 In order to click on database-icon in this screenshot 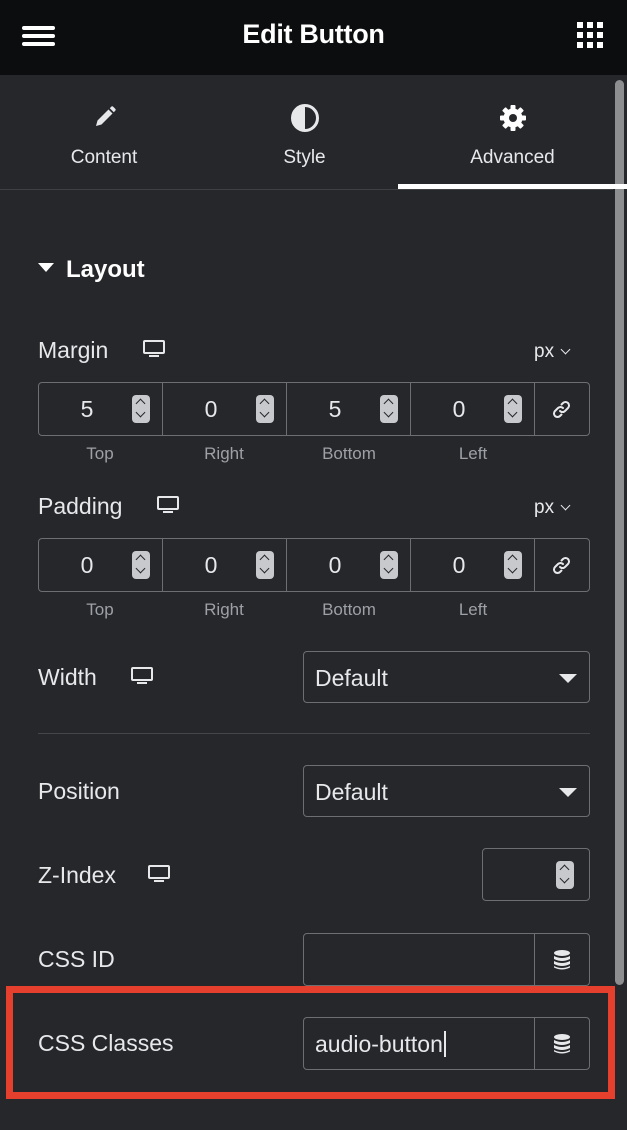, I will do `click(562, 960)`.